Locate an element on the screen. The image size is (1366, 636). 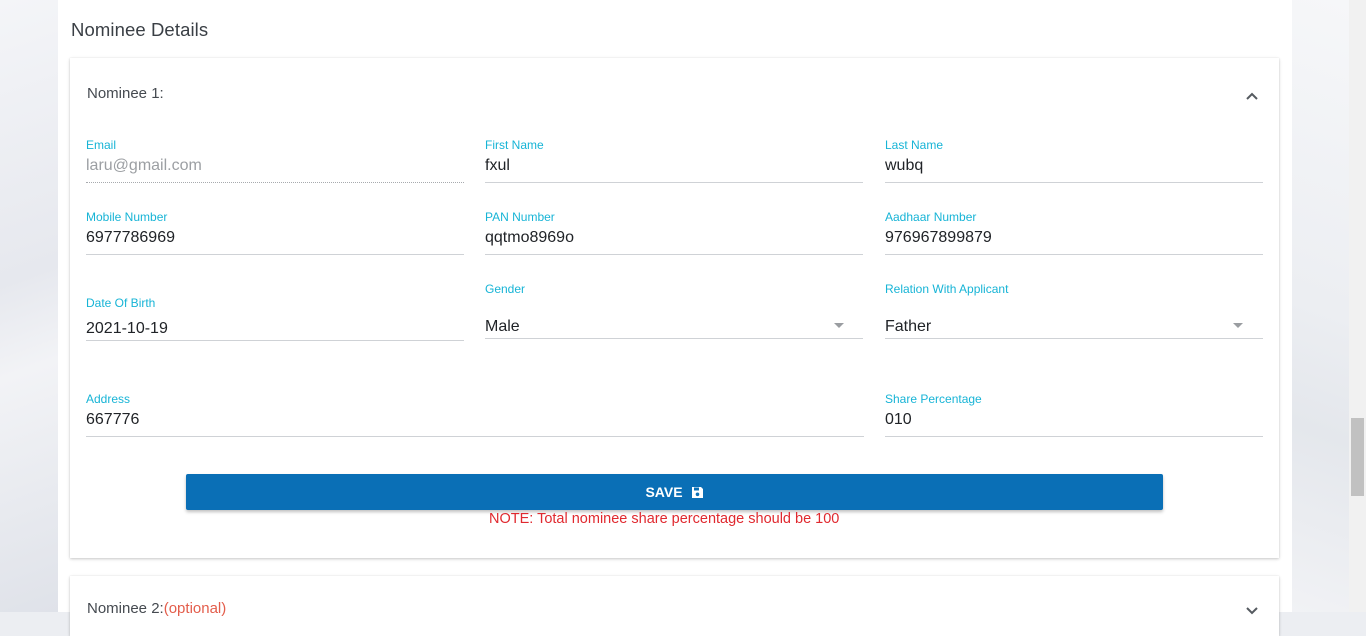
first-name-value: fxul is located at coordinates (497, 165).